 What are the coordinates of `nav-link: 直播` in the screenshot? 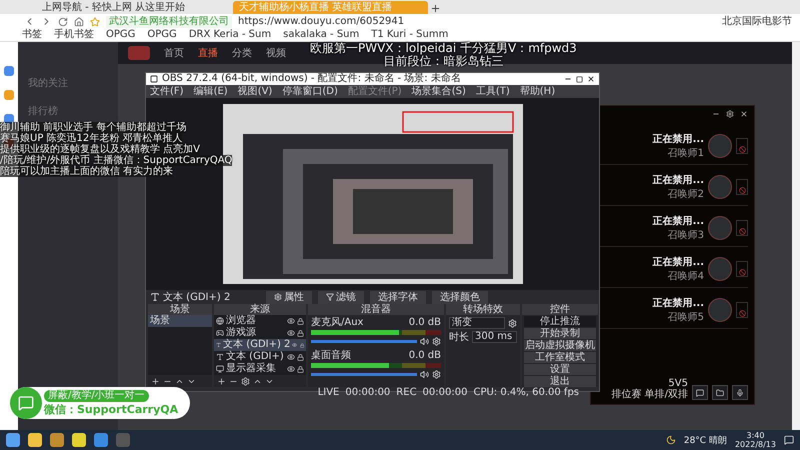 It's located at (208, 53).